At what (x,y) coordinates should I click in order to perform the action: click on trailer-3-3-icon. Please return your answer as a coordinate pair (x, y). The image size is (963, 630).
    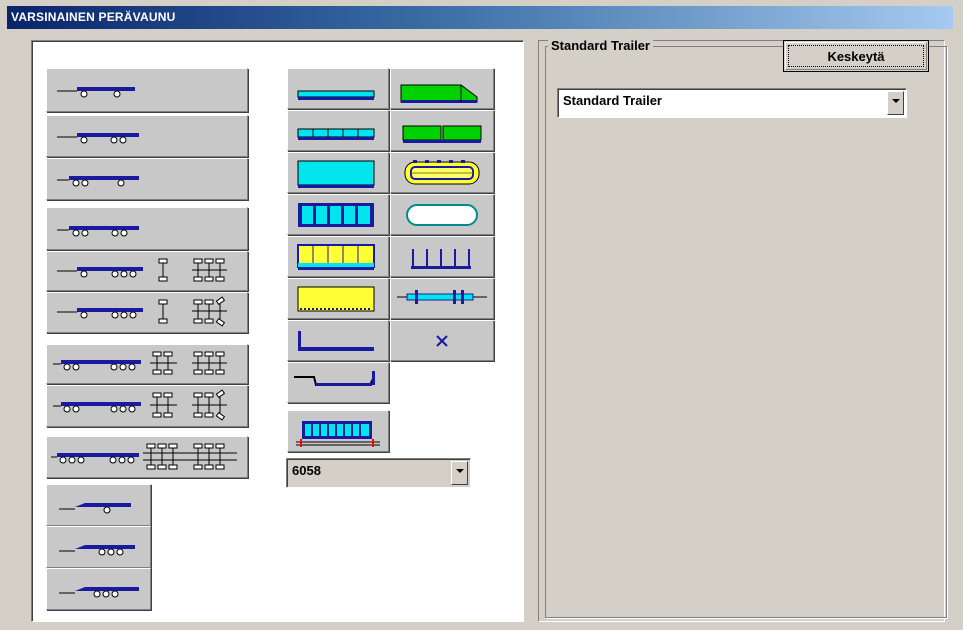
    Looking at the image, I should click on (144, 456).